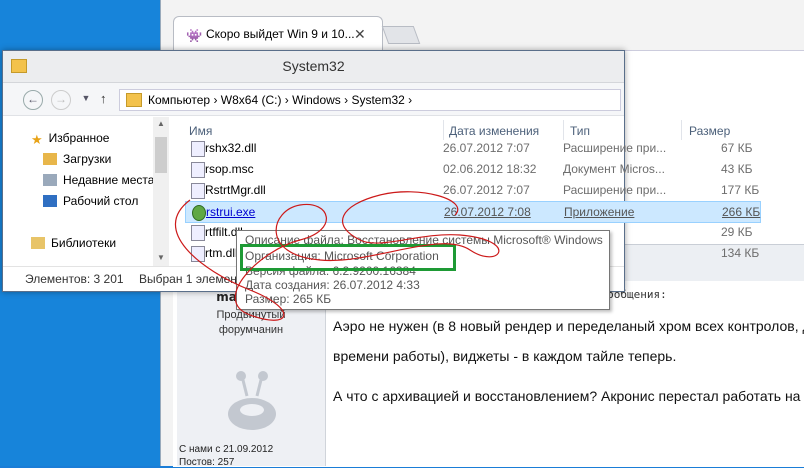 This screenshot has width=804, height=468. Describe the element at coordinates (50, 180) in the screenshot. I see `recent-places-icon` at that location.